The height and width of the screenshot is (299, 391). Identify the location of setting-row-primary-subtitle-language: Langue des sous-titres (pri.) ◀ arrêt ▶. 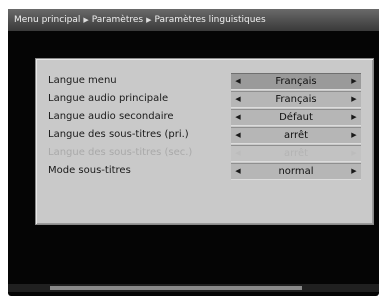
(204, 135).